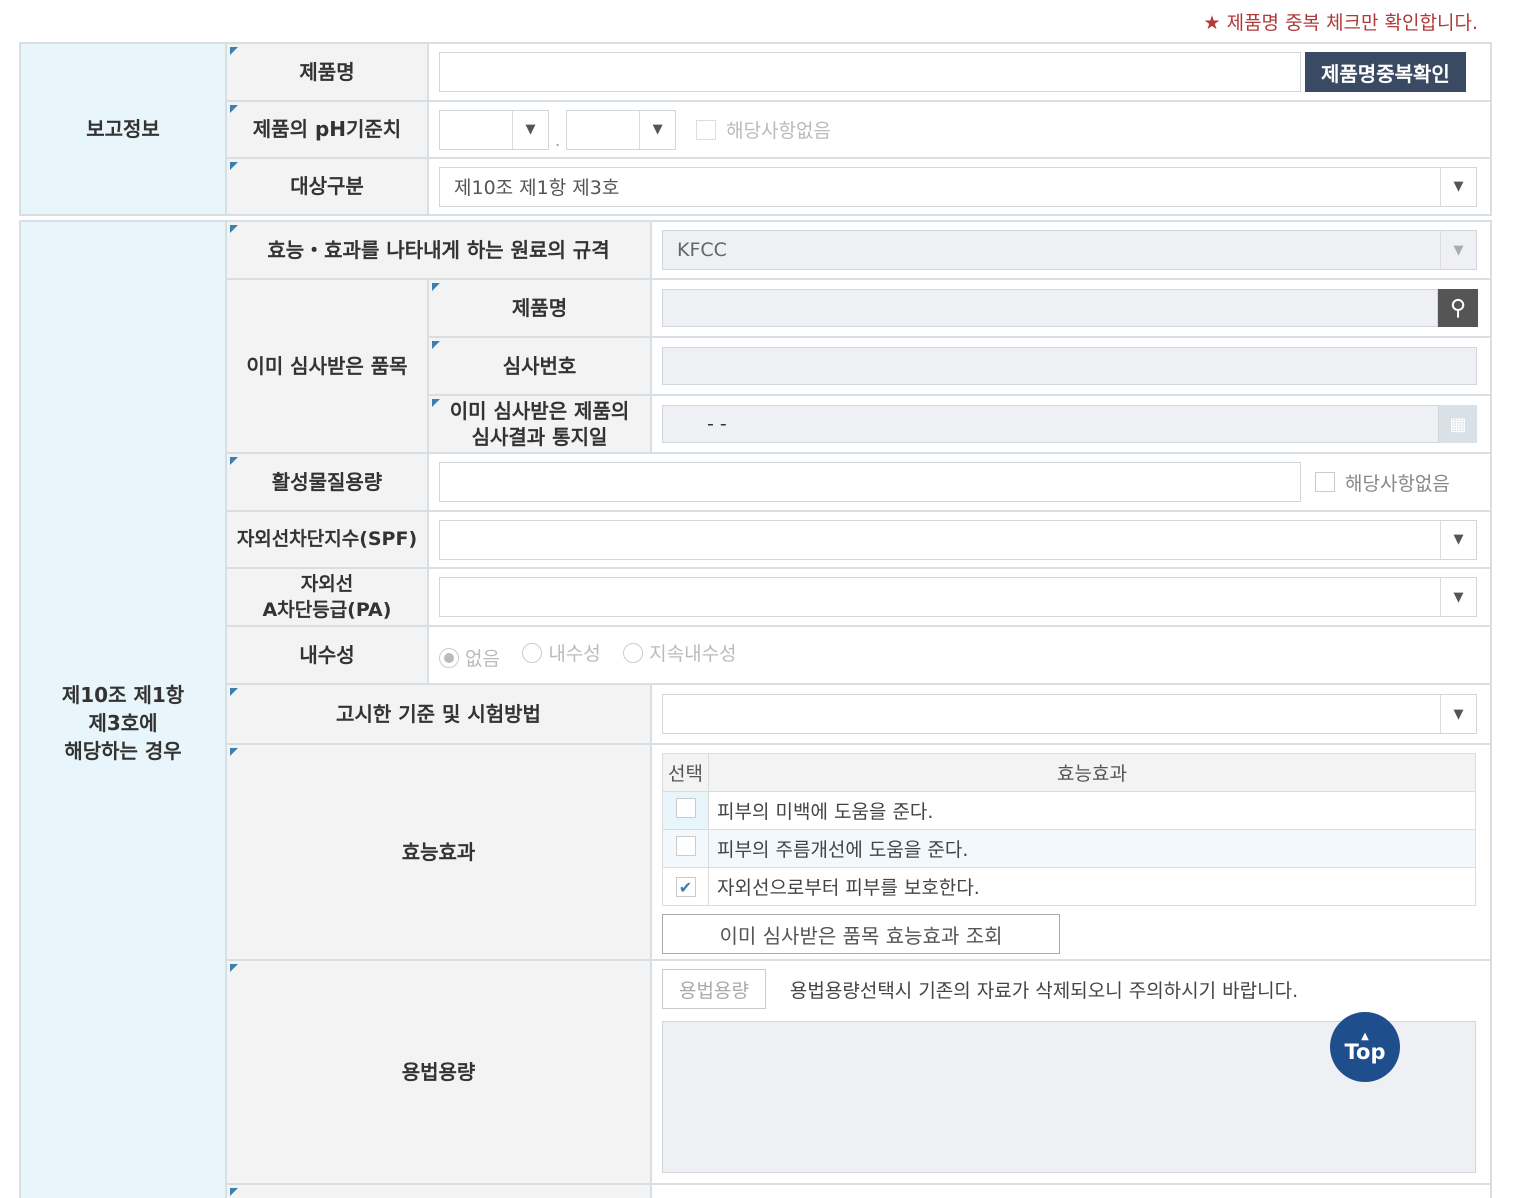 The image size is (1522, 1198). I want to click on efficacy-label: 효능효과, so click(438, 852).